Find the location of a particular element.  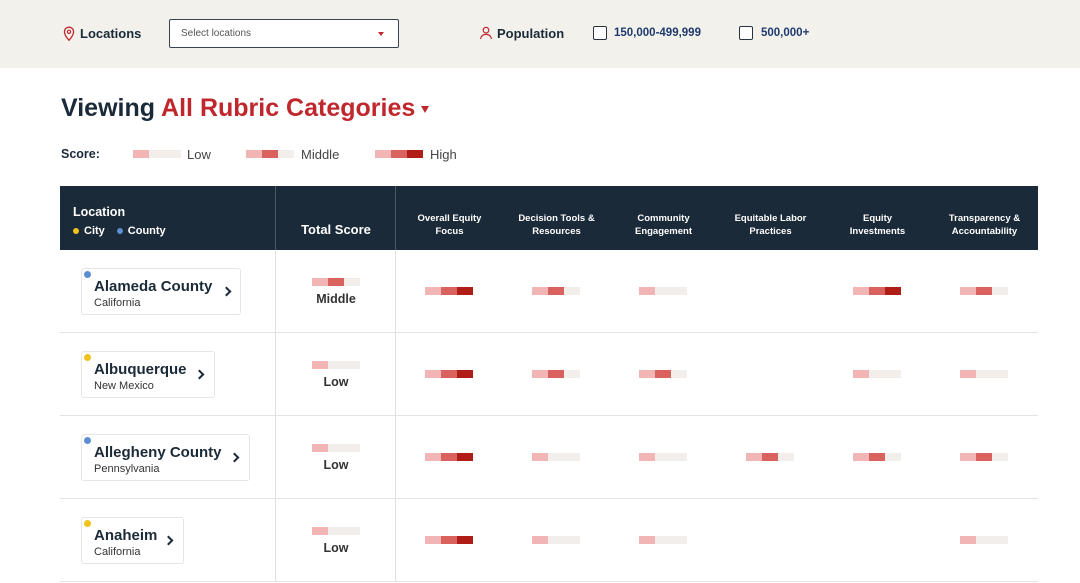

location-card-link: Alameda County California is located at coordinates (161, 291).